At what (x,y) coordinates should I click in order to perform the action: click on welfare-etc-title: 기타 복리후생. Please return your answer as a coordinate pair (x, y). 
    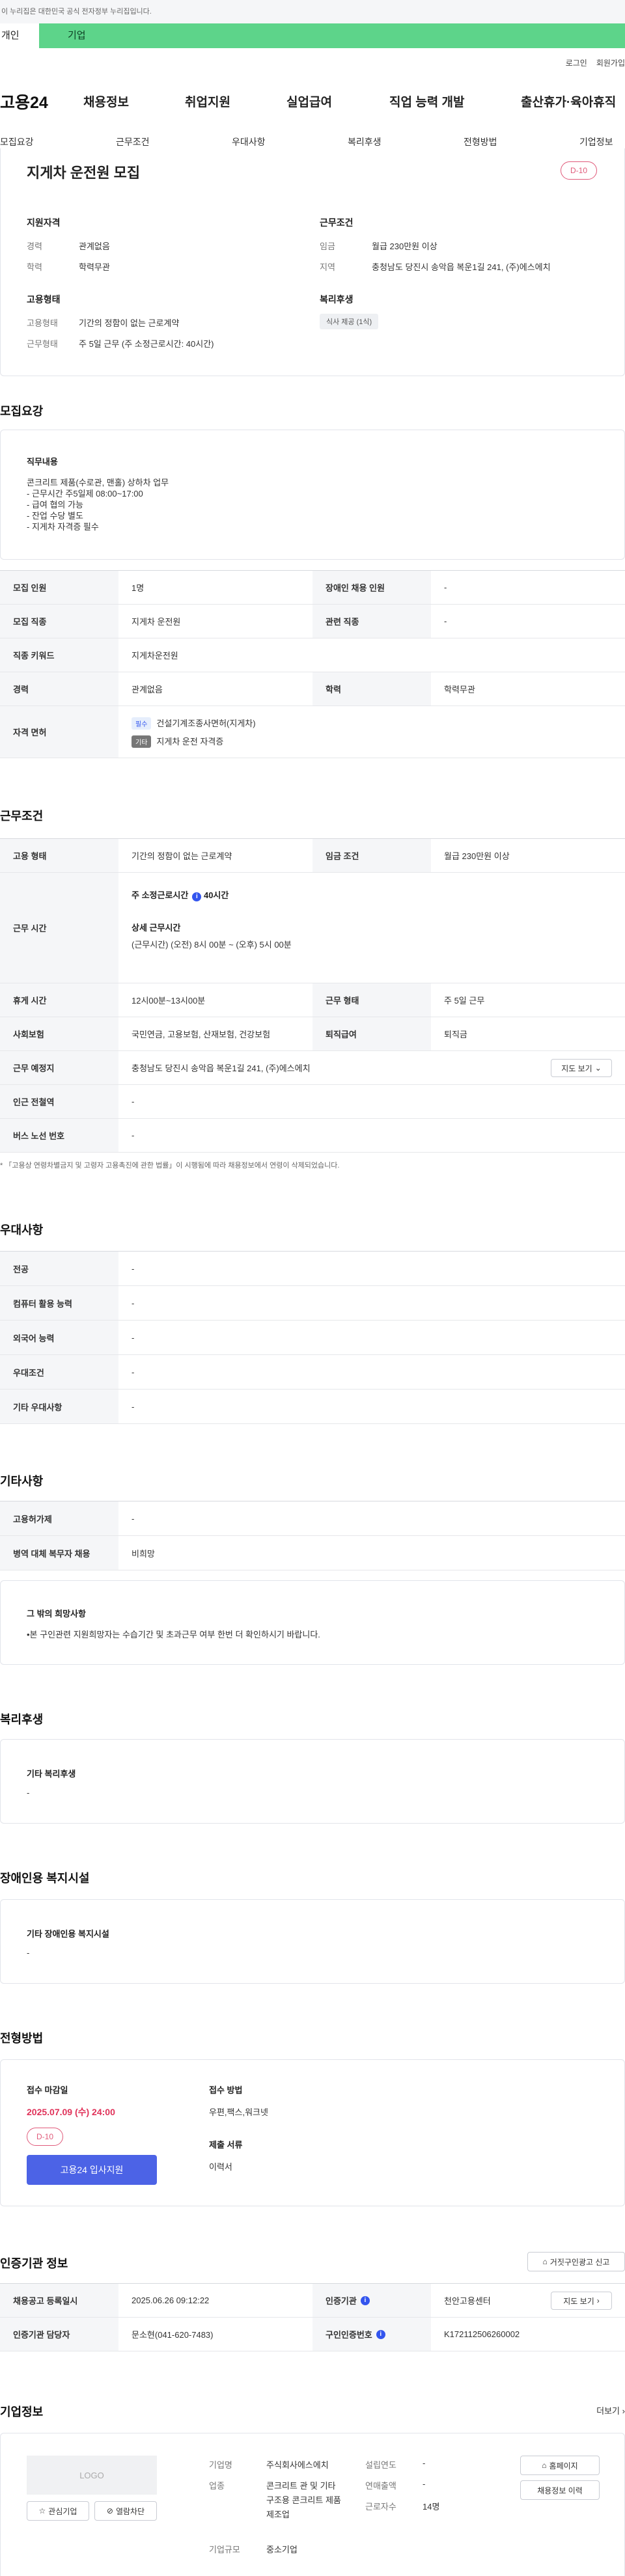
    Looking at the image, I should click on (51, 1774).